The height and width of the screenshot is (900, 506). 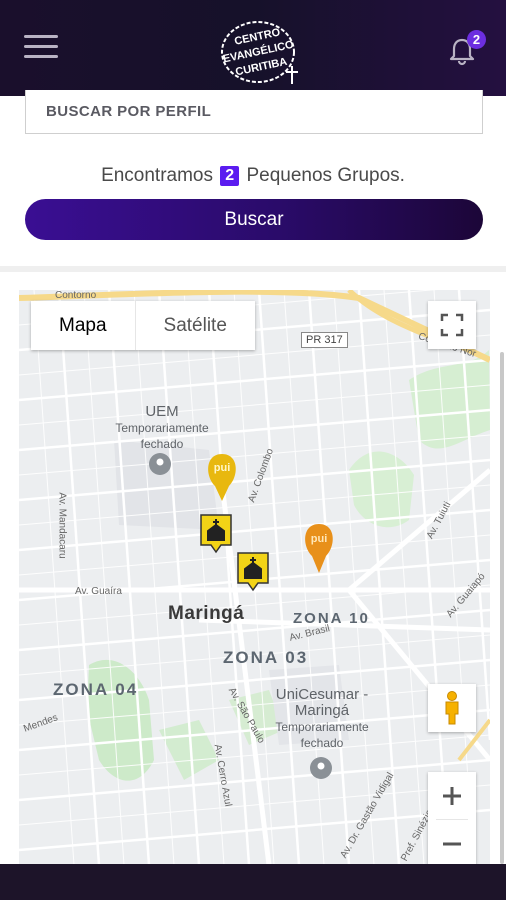 What do you see at coordinates (41, 47) in the screenshot?
I see `menu-icon` at bounding box center [41, 47].